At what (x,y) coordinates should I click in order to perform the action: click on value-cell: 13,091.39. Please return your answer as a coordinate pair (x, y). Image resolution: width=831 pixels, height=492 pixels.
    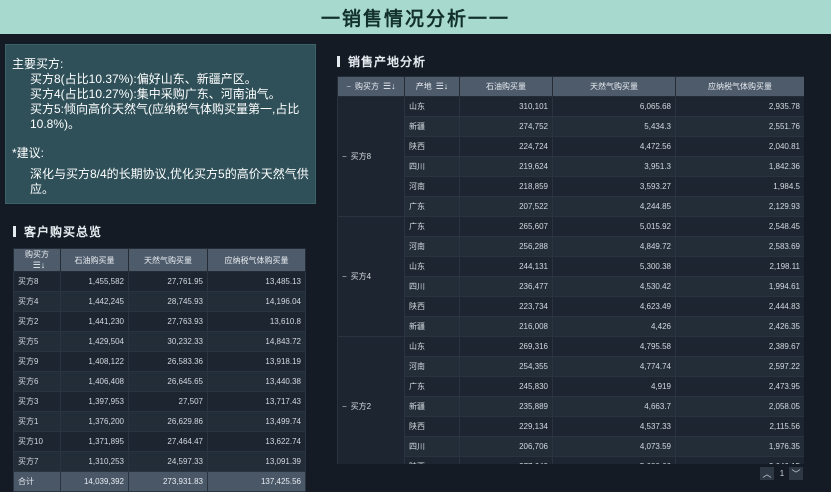
    Looking at the image, I should click on (256, 461).